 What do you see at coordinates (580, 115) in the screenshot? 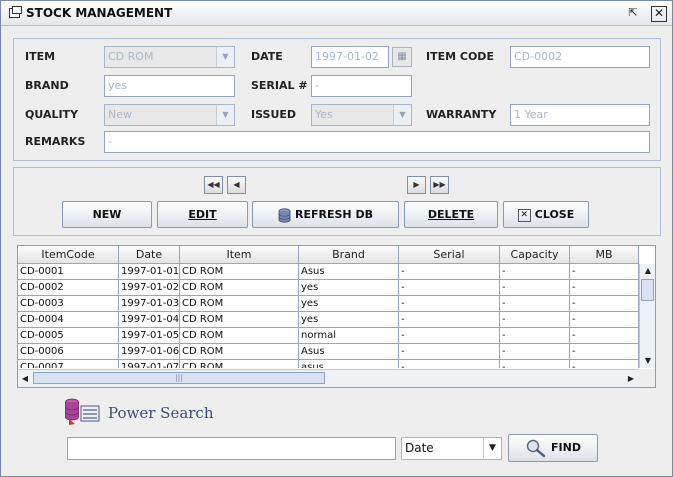
I see `warranty-field: 1 Year` at bounding box center [580, 115].